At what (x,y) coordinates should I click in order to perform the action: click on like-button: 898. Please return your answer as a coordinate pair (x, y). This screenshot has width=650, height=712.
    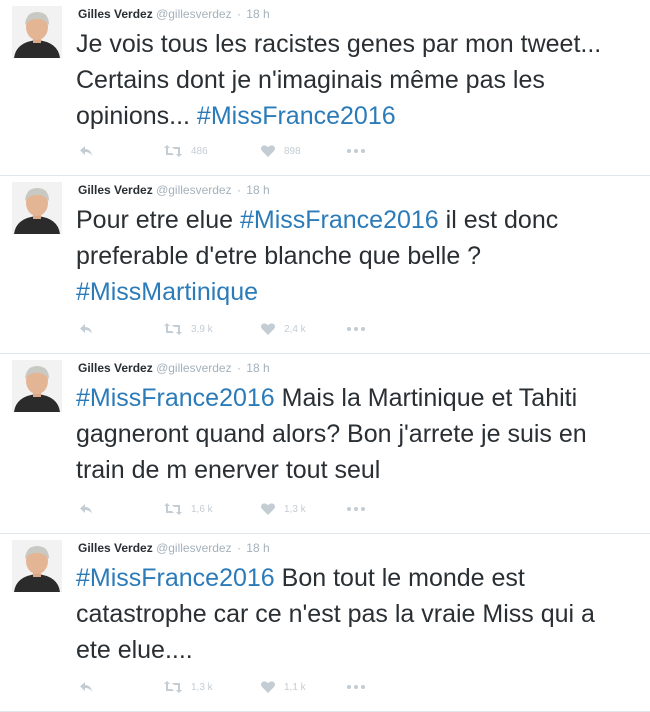
    Looking at the image, I should click on (280, 151).